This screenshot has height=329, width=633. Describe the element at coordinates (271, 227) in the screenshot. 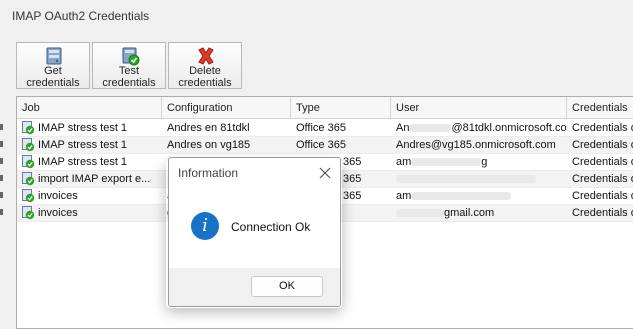

I see `dialog-message: Connection Ok` at that location.